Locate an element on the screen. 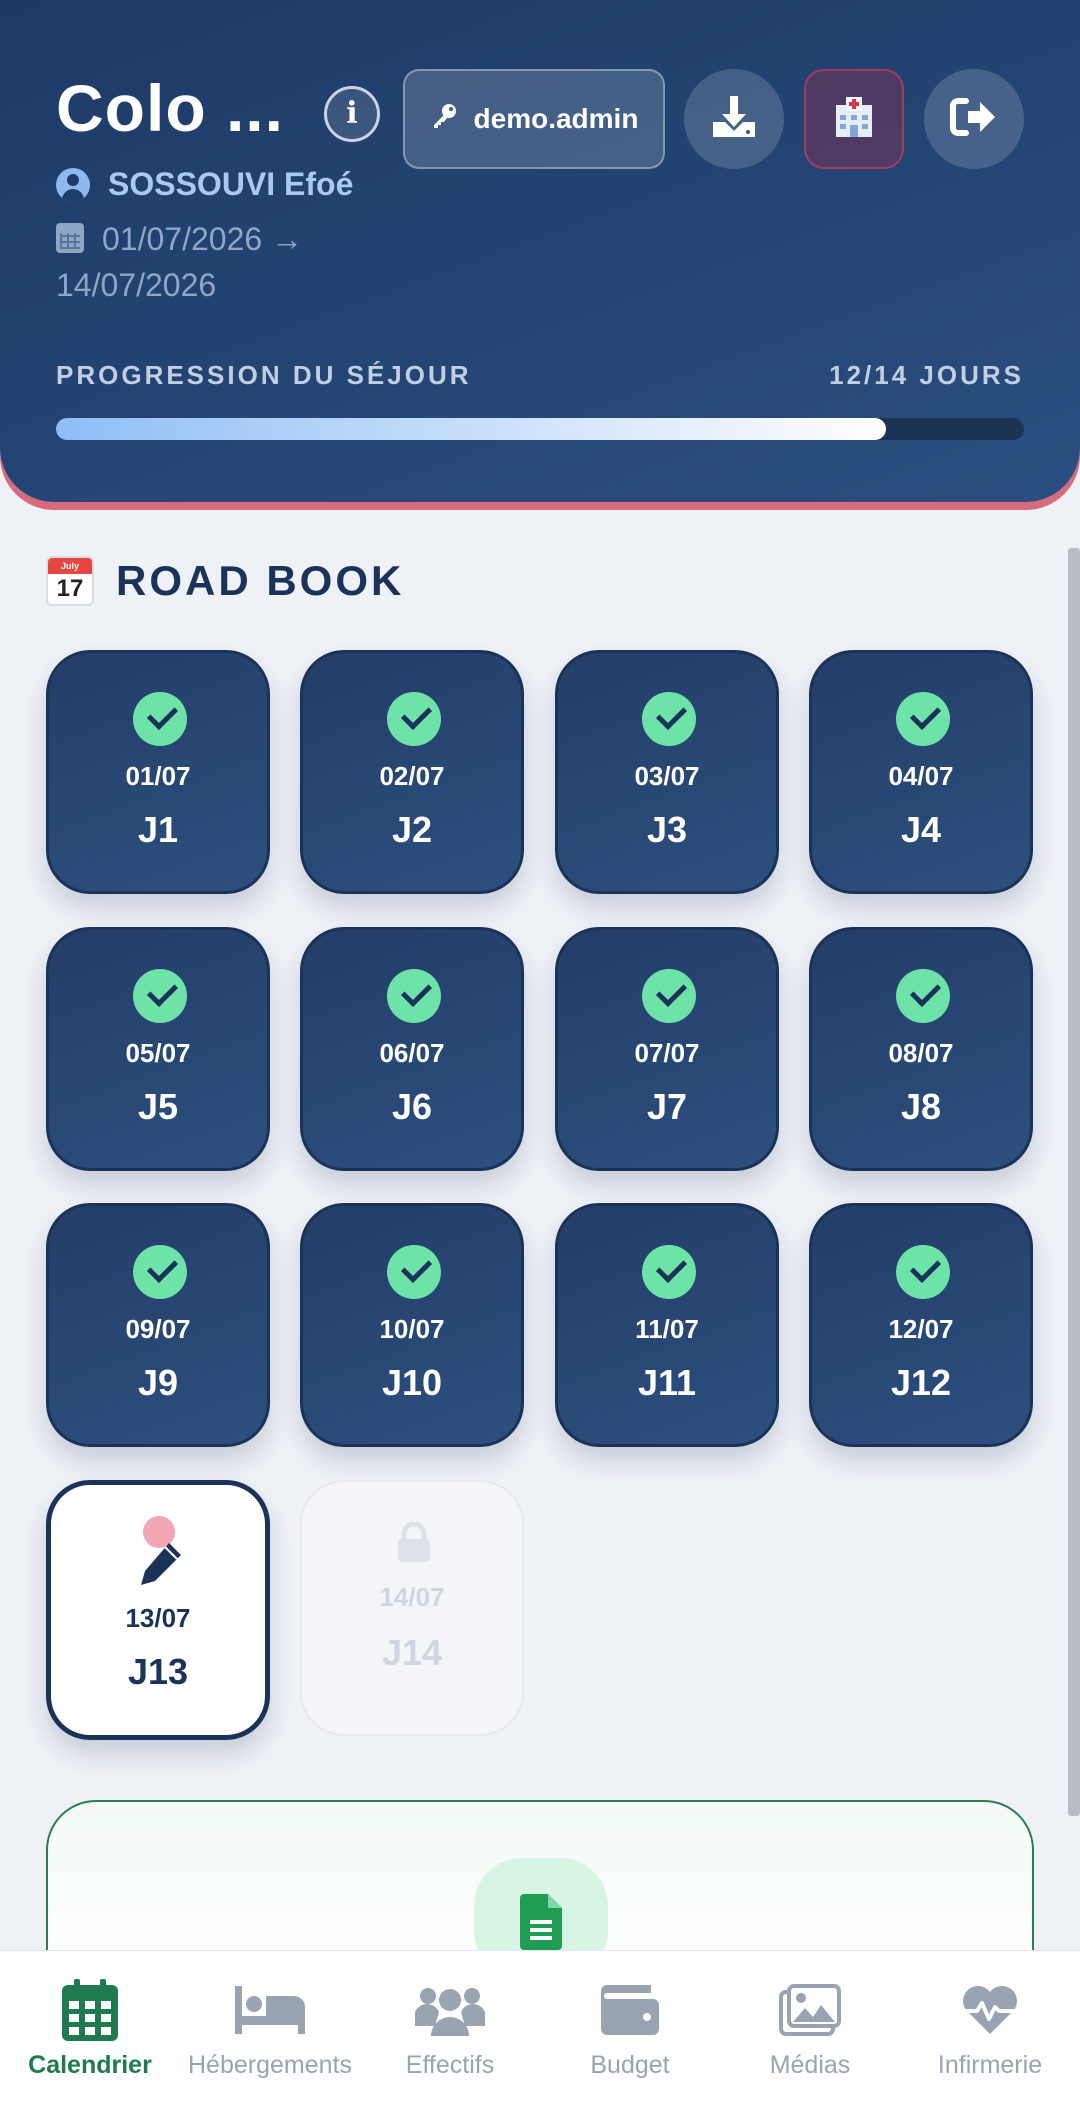 This screenshot has width=1080, height=2113. nav-hebergements: Hébergements is located at coordinates (270, 2032).